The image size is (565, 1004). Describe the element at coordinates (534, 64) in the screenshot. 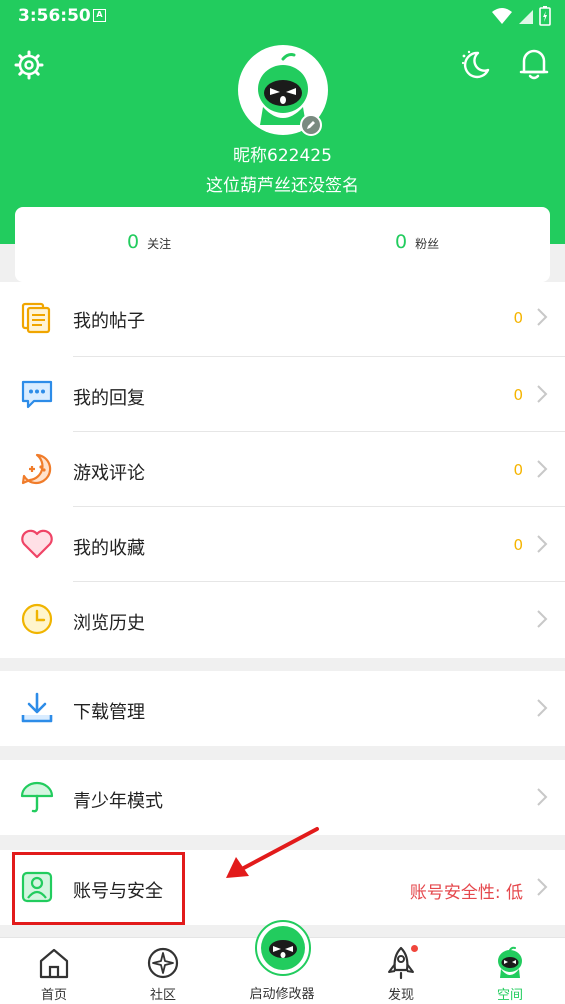

I see `bell-icon` at that location.